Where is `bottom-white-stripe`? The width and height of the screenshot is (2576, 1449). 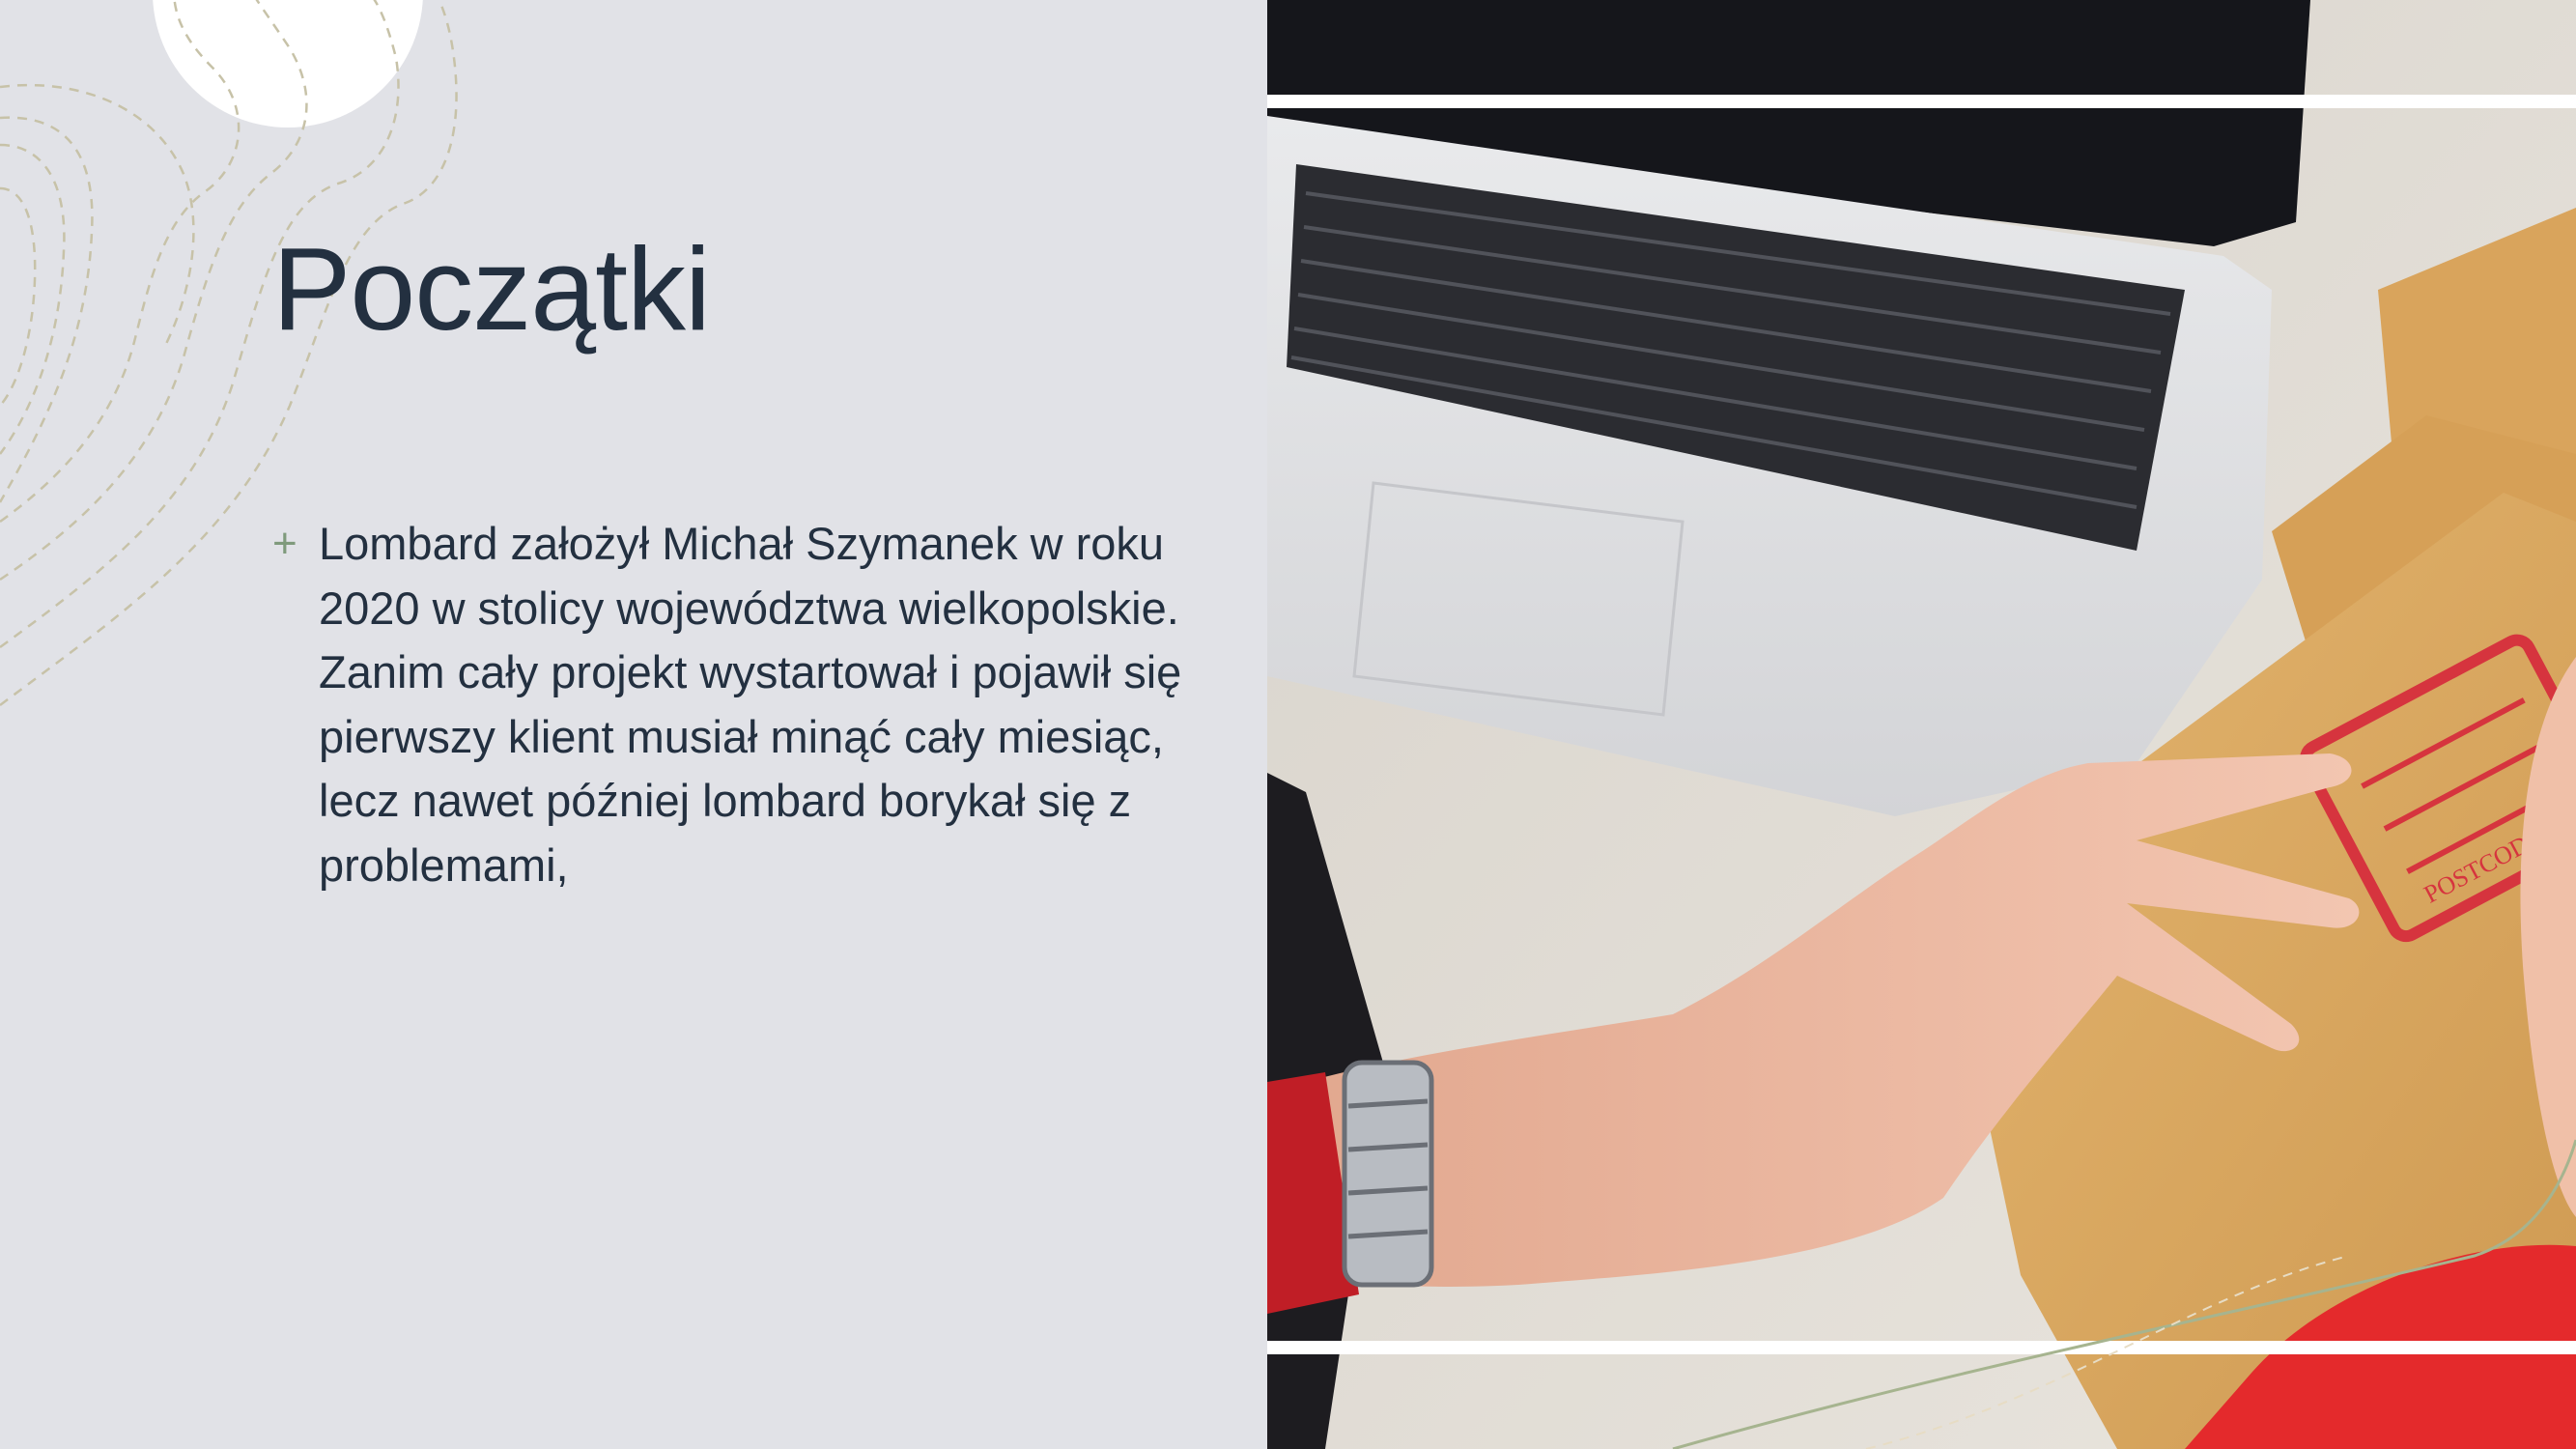 bottom-white-stripe is located at coordinates (1921, 1347).